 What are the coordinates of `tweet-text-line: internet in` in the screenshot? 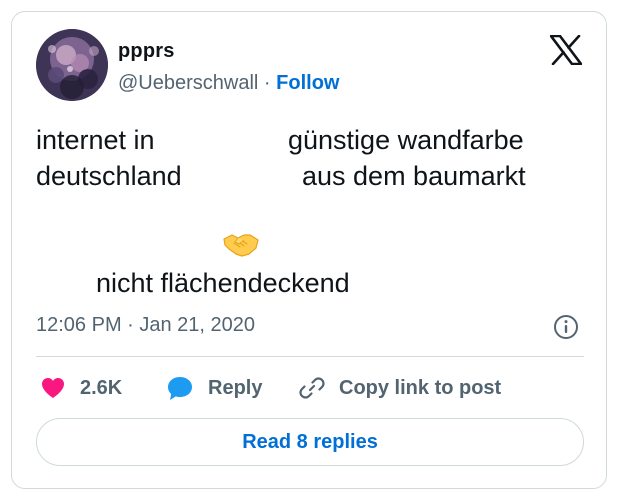 It's located at (95, 140).